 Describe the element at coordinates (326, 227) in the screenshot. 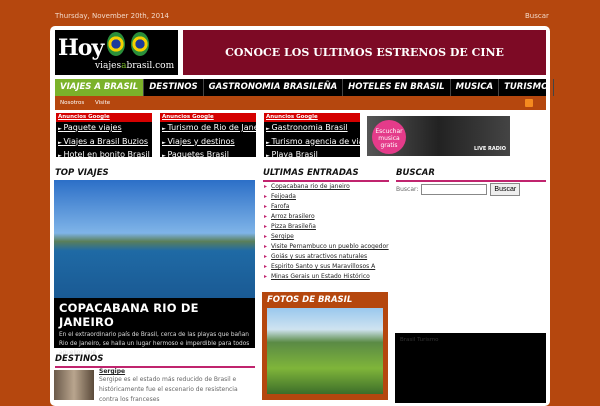

I see `list-item: Pizza Brasileña` at that location.